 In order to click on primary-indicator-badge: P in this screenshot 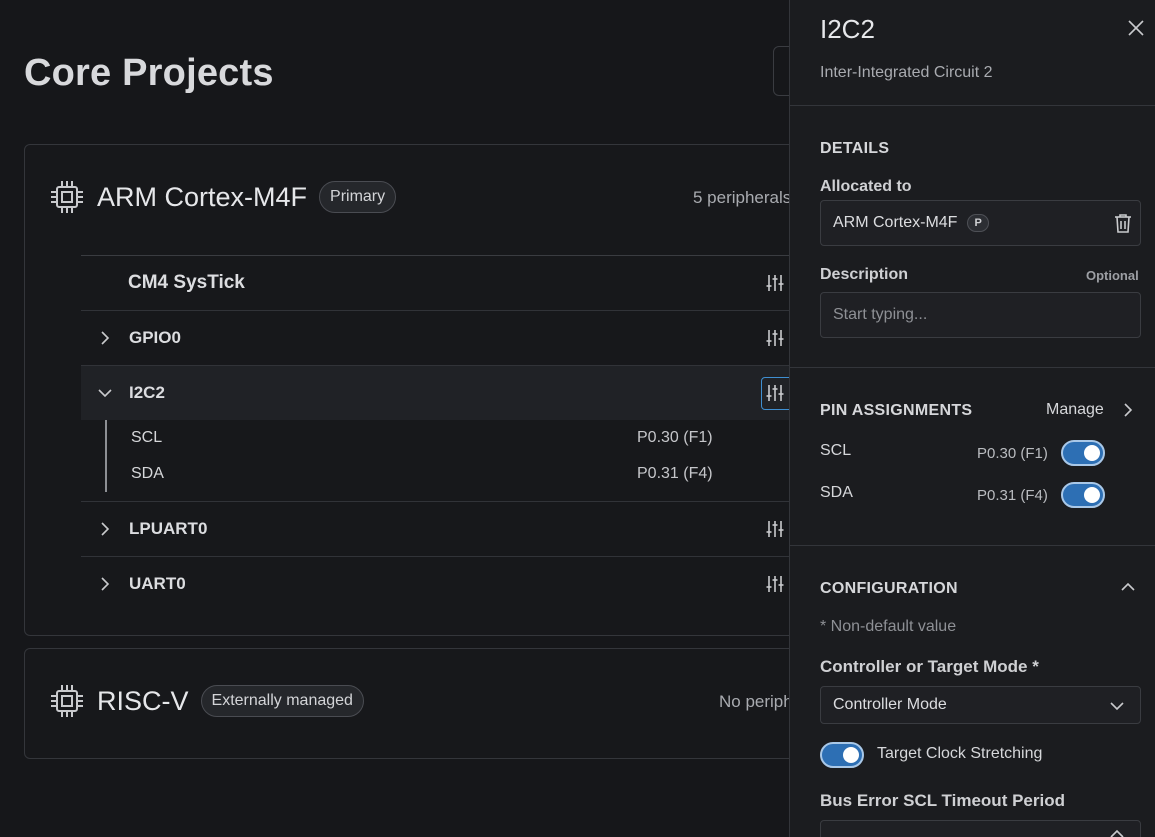, I will do `click(978, 223)`.